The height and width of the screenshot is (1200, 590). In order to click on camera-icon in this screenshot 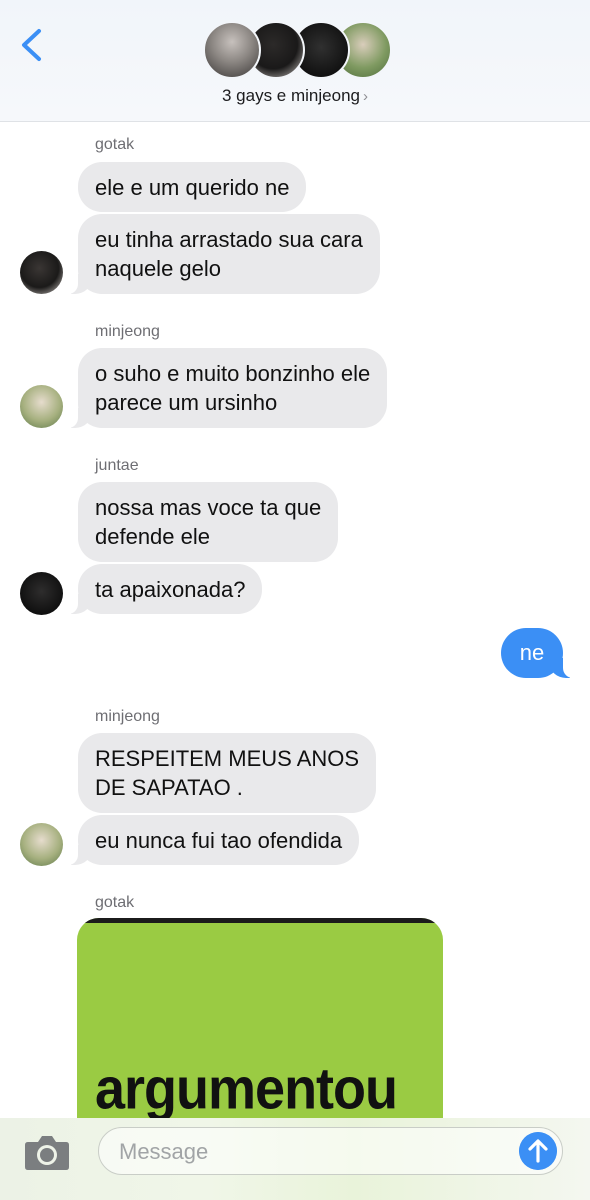, I will do `click(47, 1152)`.